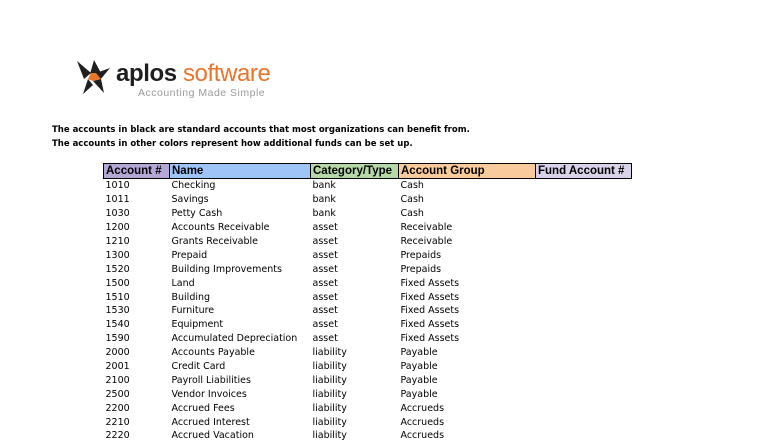  Describe the element at coordinates (368, 242) in the screenshot. I see `table-row: 1210 Grants Receivable asset Receivable` at that location.